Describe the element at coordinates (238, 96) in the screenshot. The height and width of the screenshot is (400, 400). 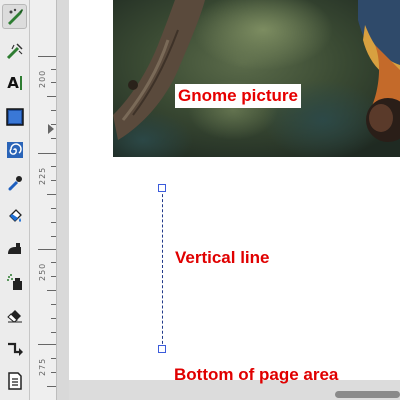
I see `image-annotation-label: Gnome picture` at that location.